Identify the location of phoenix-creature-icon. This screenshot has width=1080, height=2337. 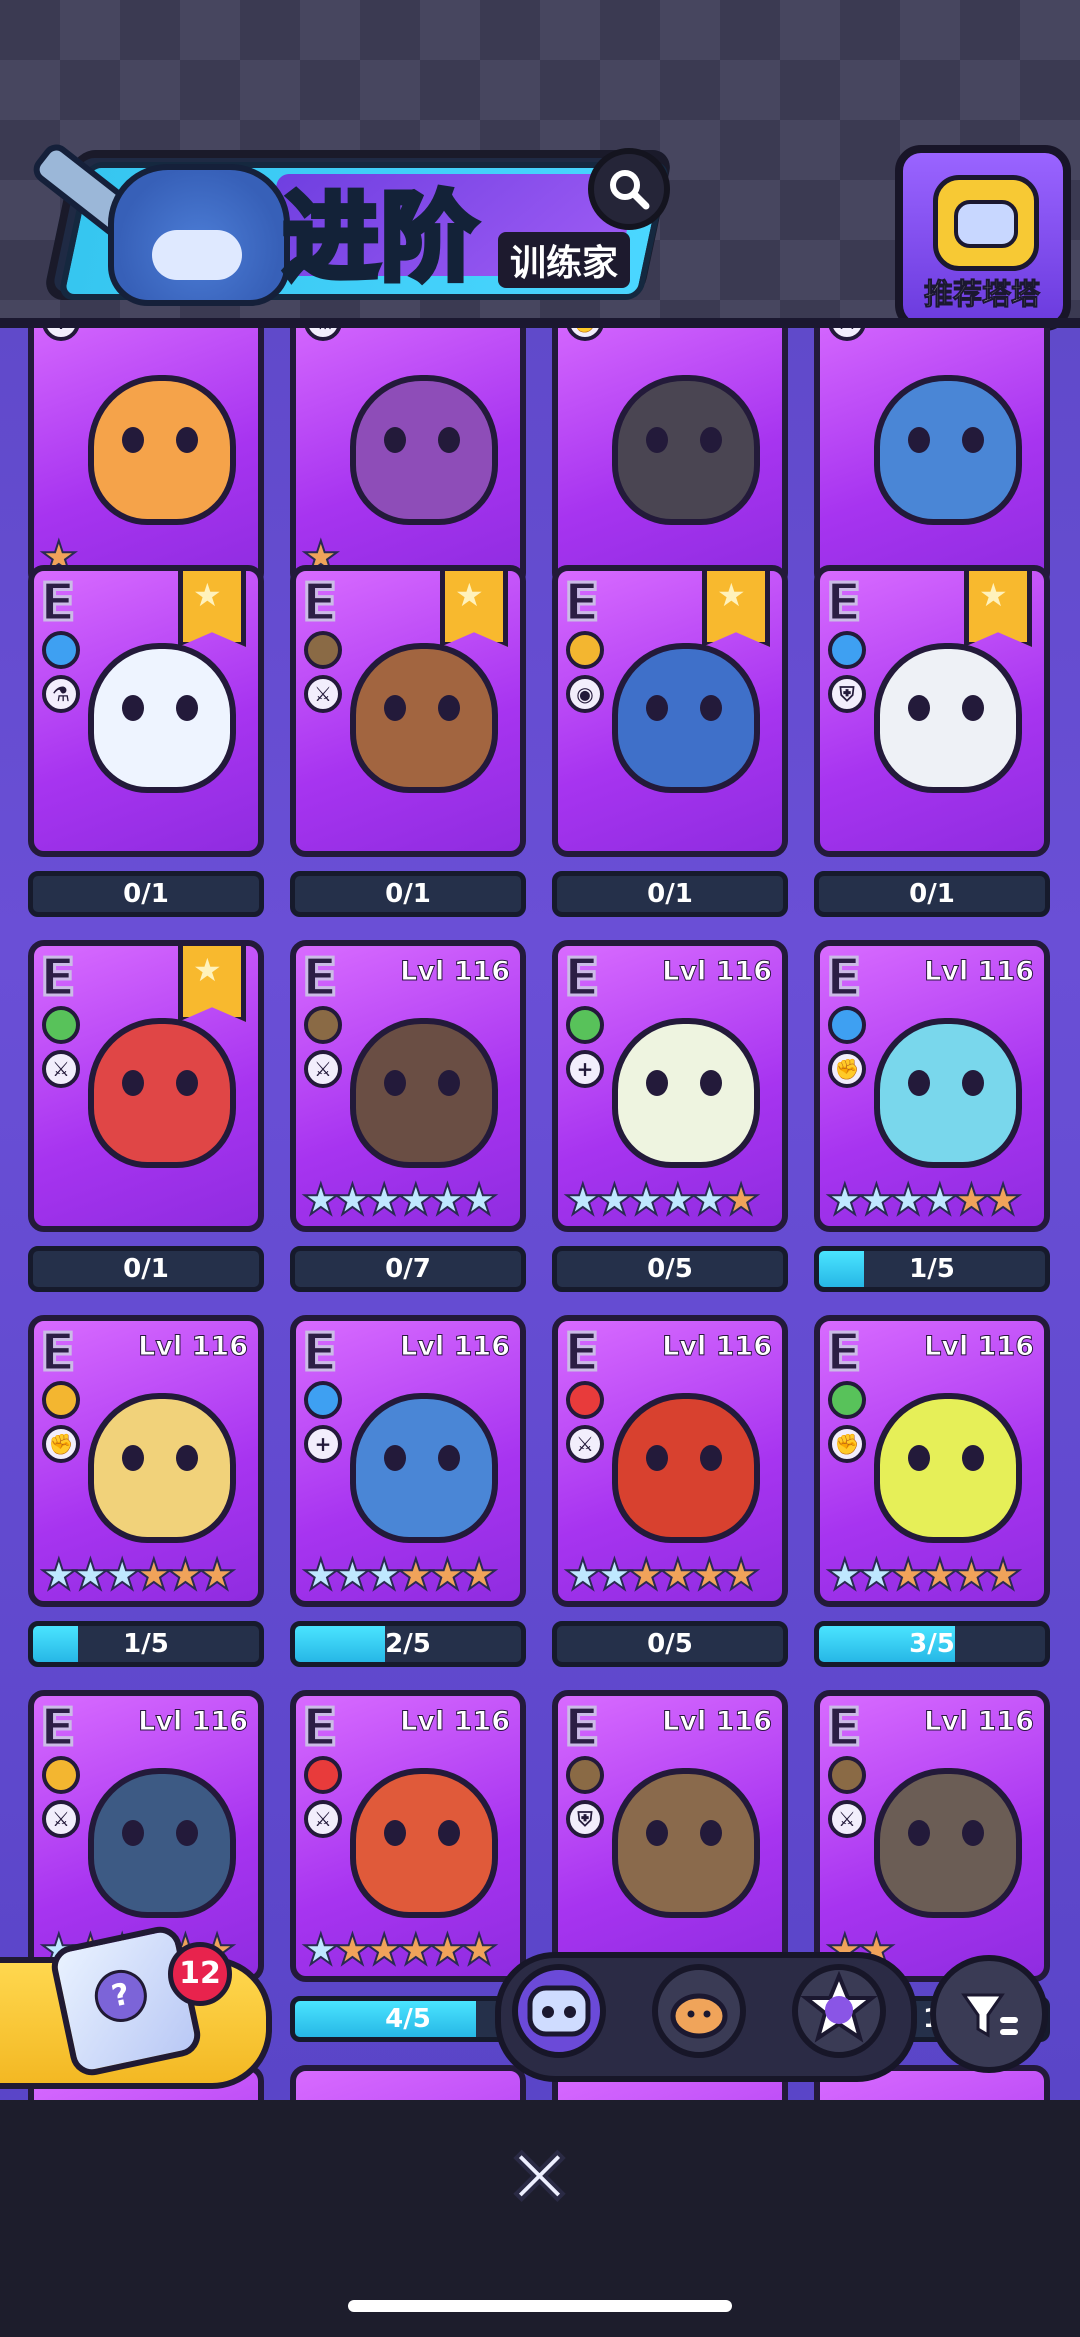
(686, 1468).